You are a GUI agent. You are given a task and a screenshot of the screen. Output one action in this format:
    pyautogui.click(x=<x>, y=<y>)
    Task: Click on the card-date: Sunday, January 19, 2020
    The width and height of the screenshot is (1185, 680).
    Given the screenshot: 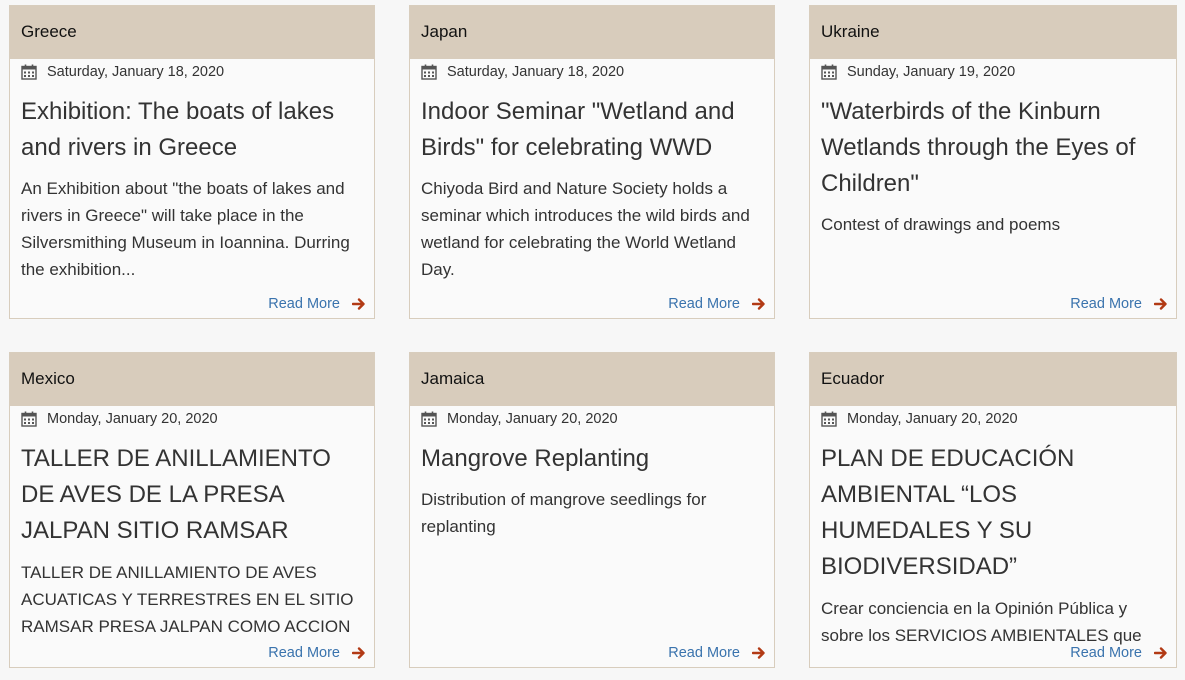 What is the action you would take?
    pyautogui.click(x=918, y=72)
    